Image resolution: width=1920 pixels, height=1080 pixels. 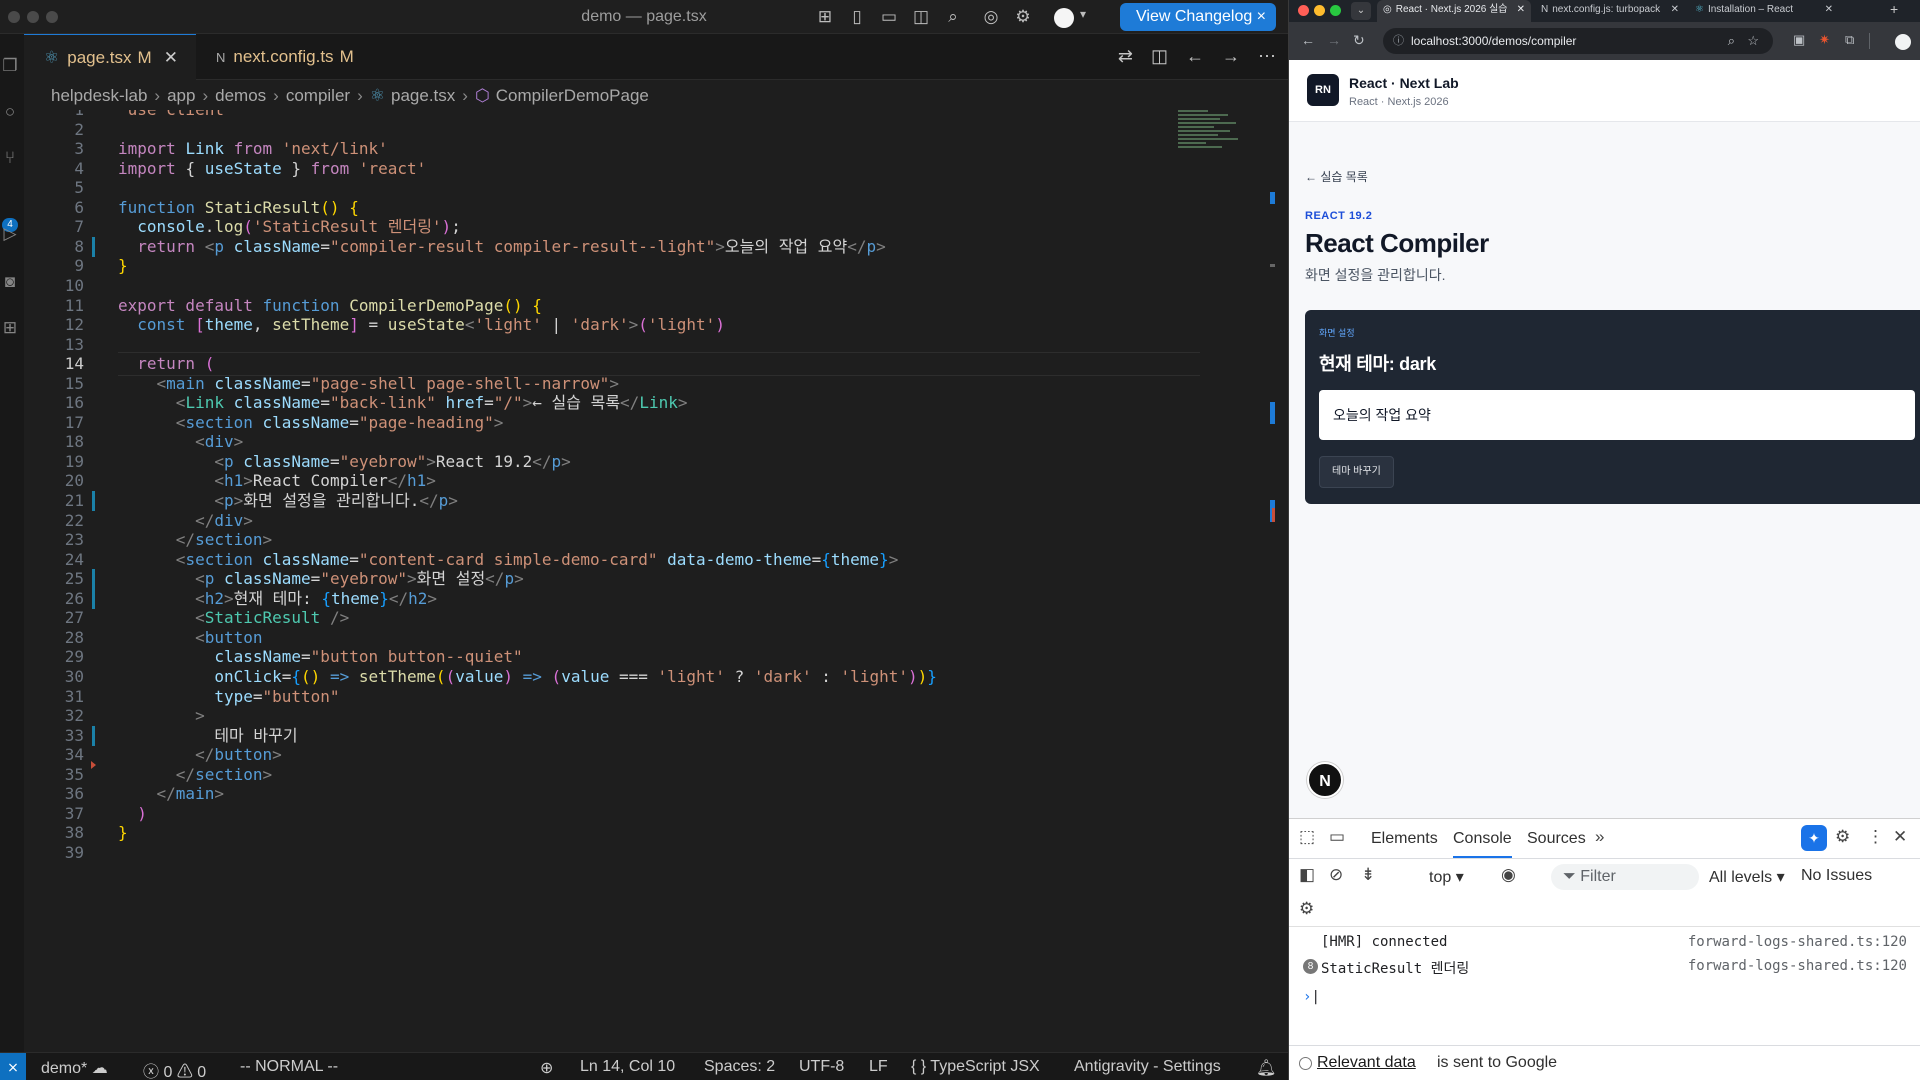 What do you see at coordinates (1368, 875) in the screenshot?
I see `collapse-icon: ⇟` at bounding box center [1368, 875].